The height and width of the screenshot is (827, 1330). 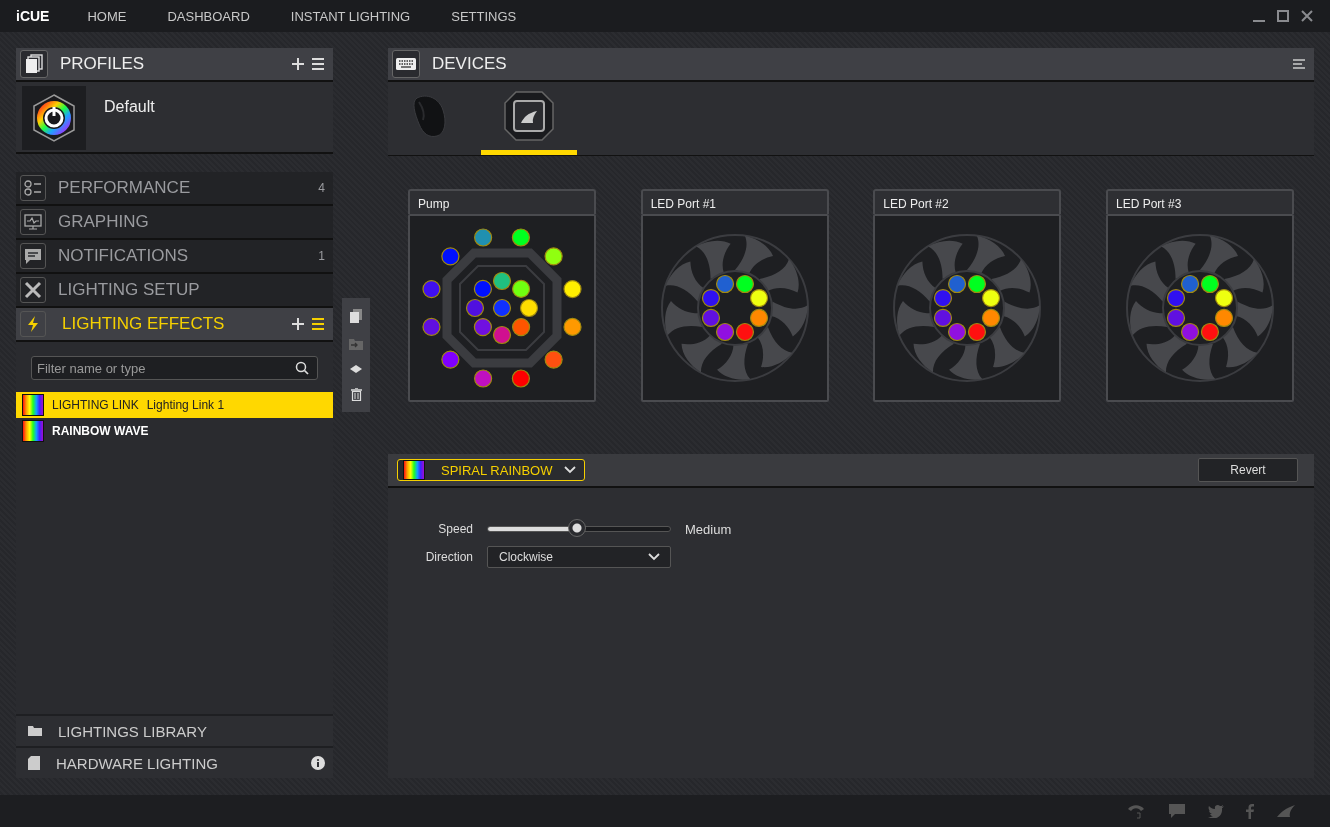 I want to click on effect-detail: Lighting Link 1, so click(x=185, y=405).